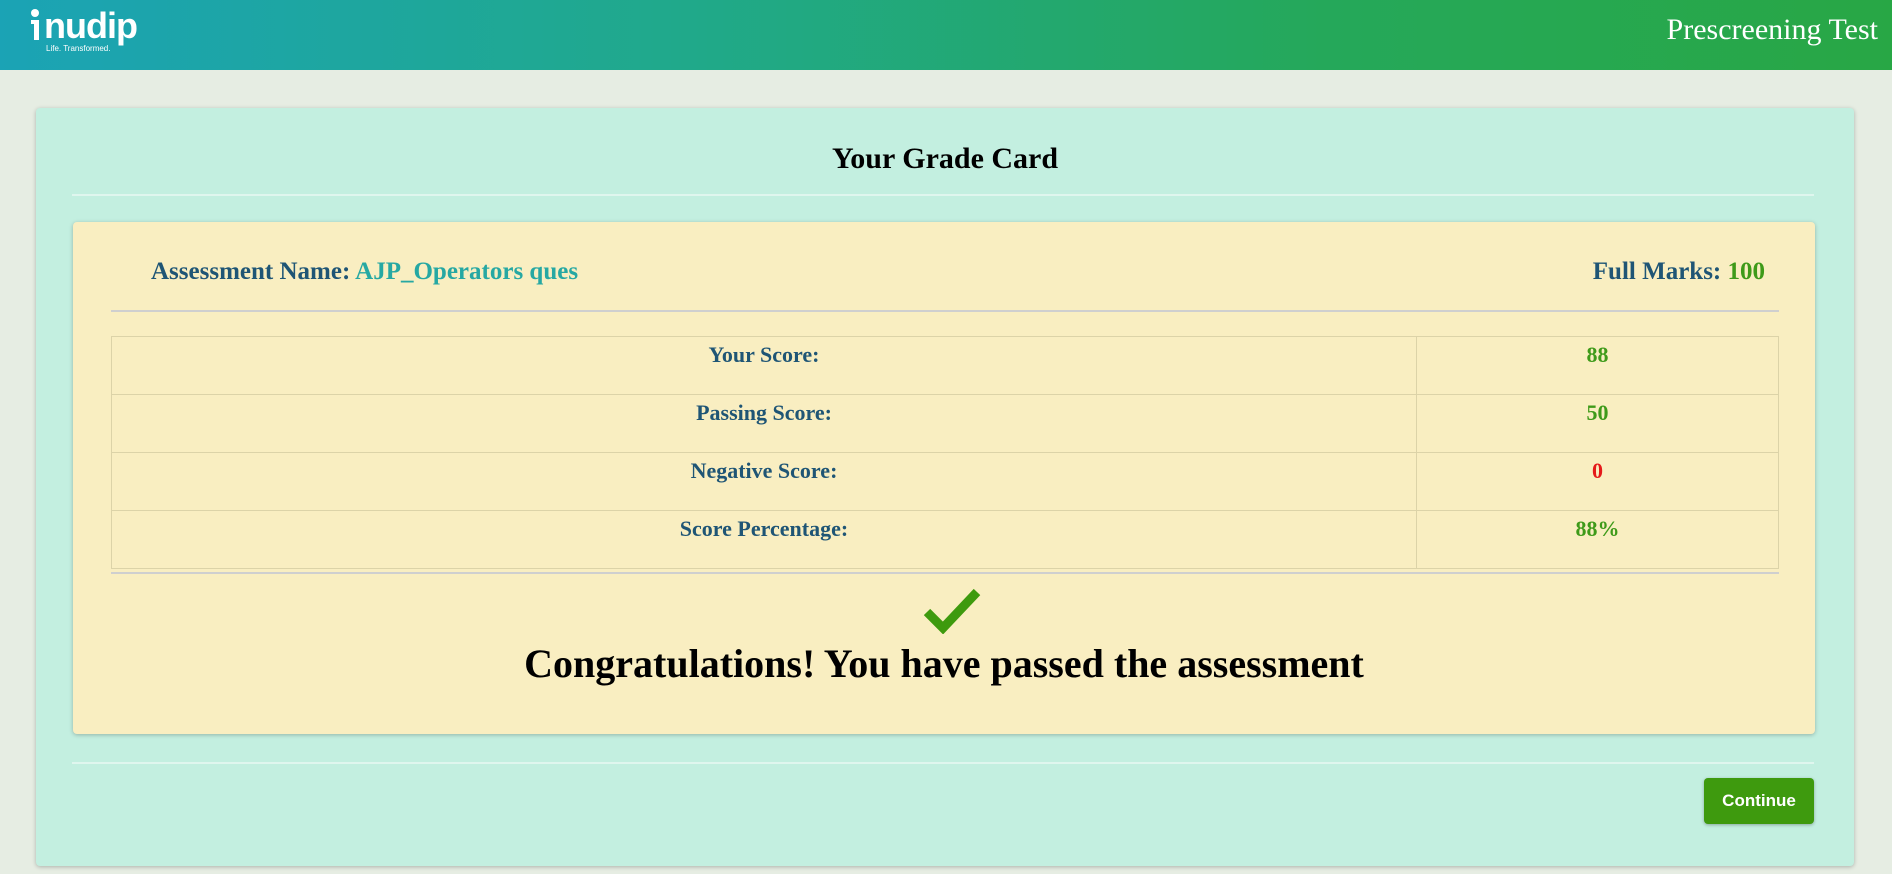 This screenshot has width=1892, height=874. Describe the element at coordinates (1597, 365) in the screenshot. I see `your-score-value: 88` at that location.